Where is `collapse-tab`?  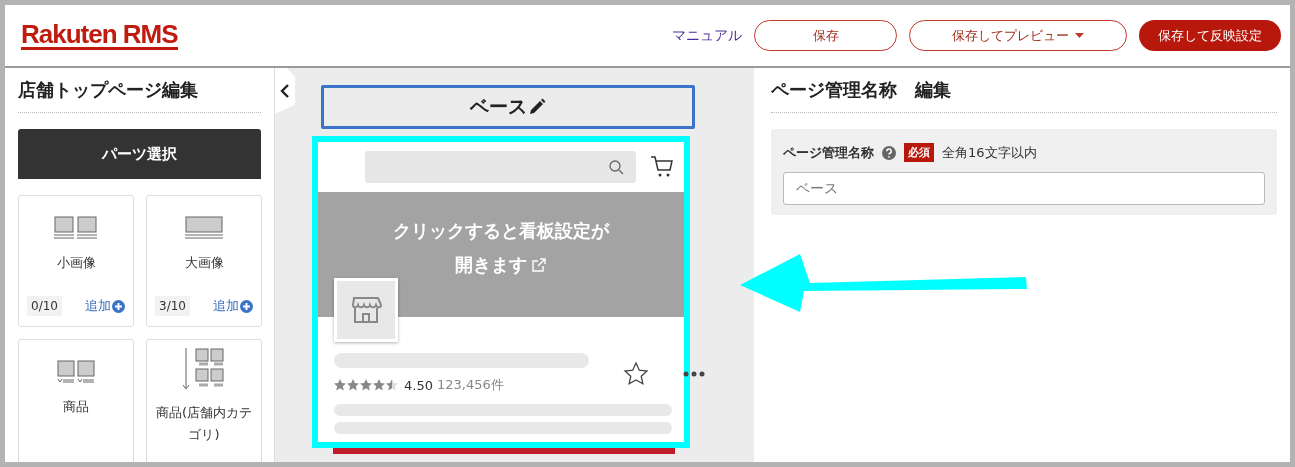 collapse-tab is located at coordinates (285, 91).